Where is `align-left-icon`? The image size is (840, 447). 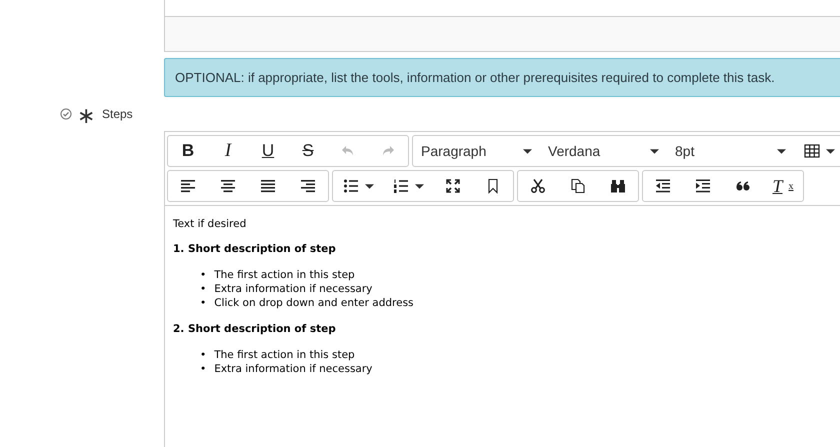 align-left-icon is located at coordinates (188, 186).